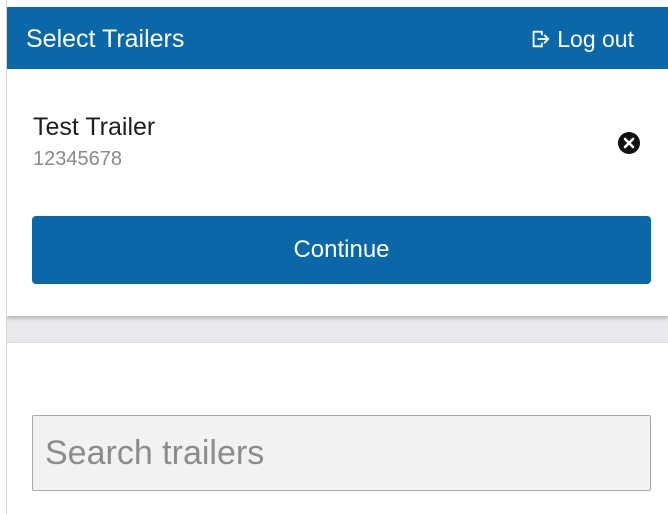  Describe the element at coordinates (3, 257) in the screenshot. I see `left-edge` at that location.